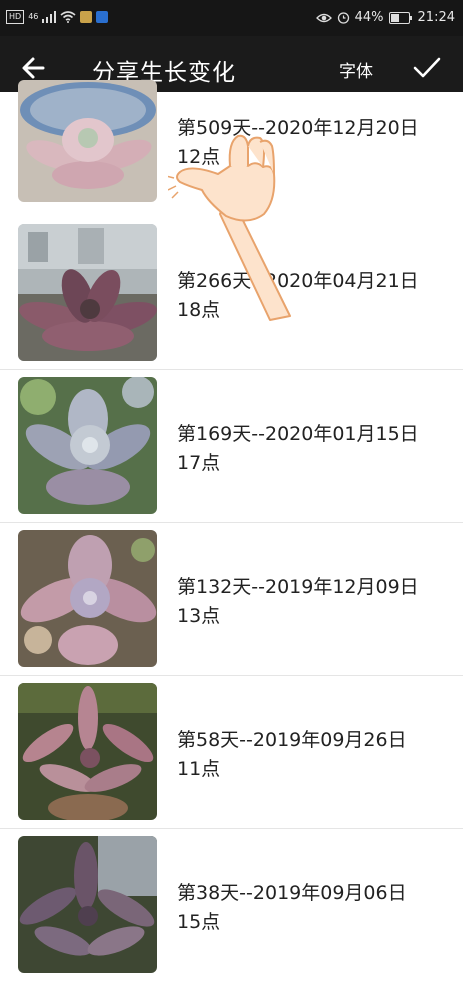 Image resolution: width=463 pixels, height=981 pixels. I want to click on confirm-button, so click(427, 68).